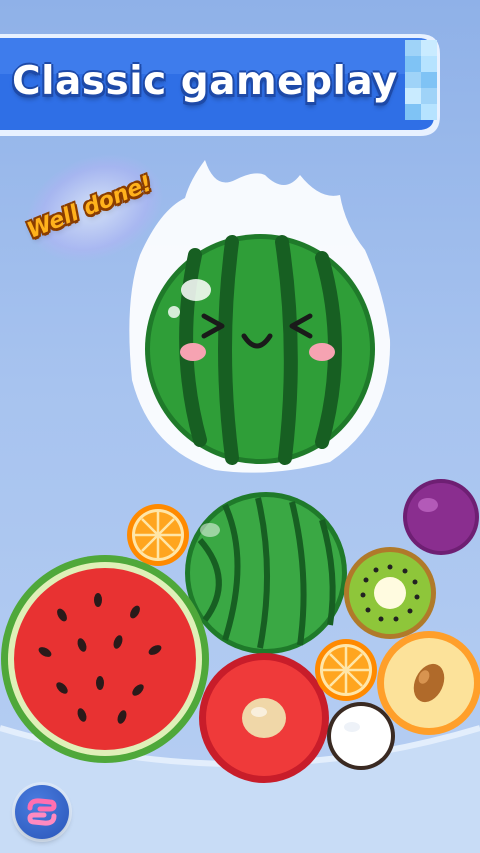 The height and width of the screenshot is (853, 480). I want to click on kiwi-slice, so click(390, 593).